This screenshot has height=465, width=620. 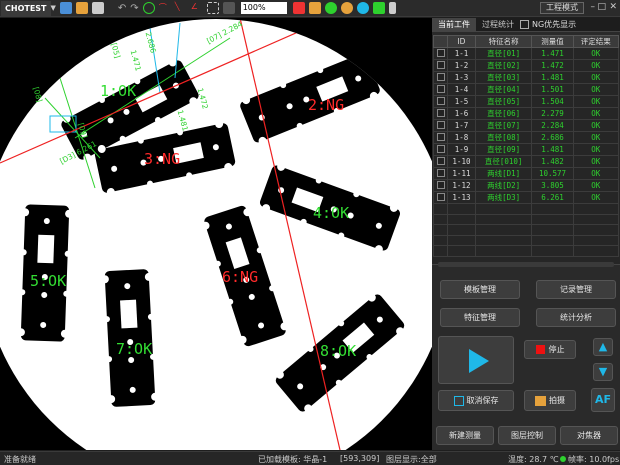 What do you see at coordinates (526, 264) in the screenshot?
I see `horizontal-scrollbar` at bounding box center [526, 264].